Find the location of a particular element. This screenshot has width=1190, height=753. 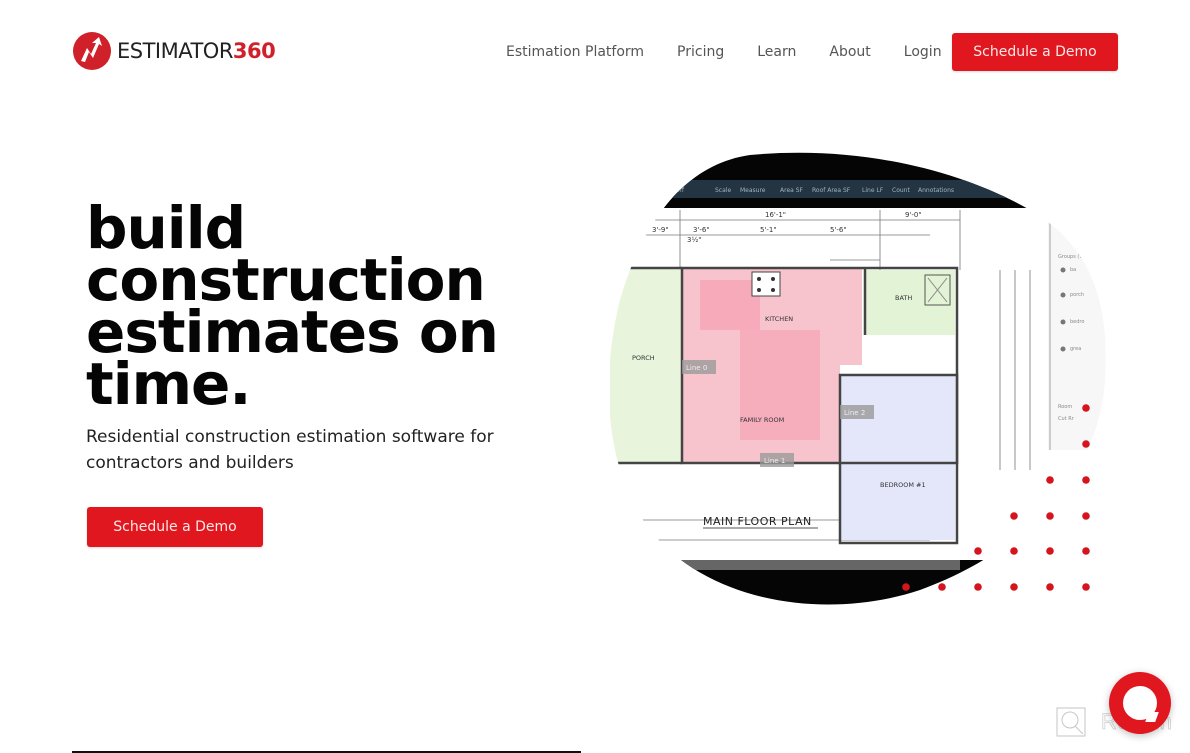

porch-area is located at coordinates (646, 365).